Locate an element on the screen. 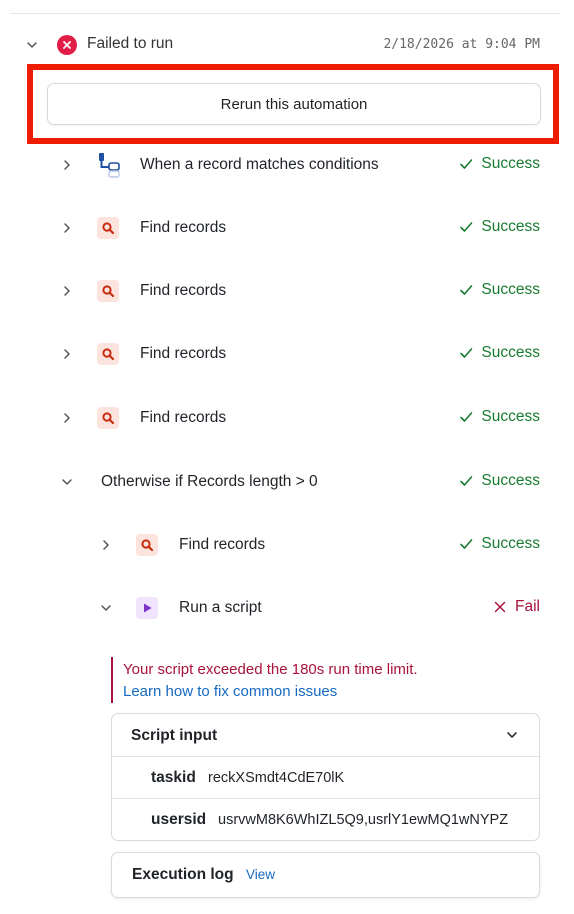 This screenshot has height=914, width=574. execution-log-box: Execution log View is located at coordinates (325, 875).